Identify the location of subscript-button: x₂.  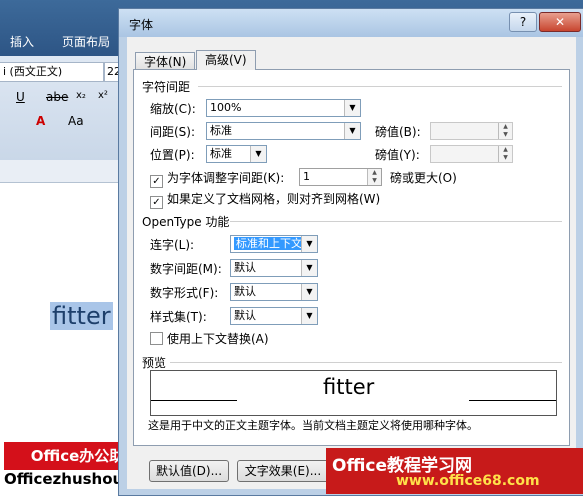
(81, 95).